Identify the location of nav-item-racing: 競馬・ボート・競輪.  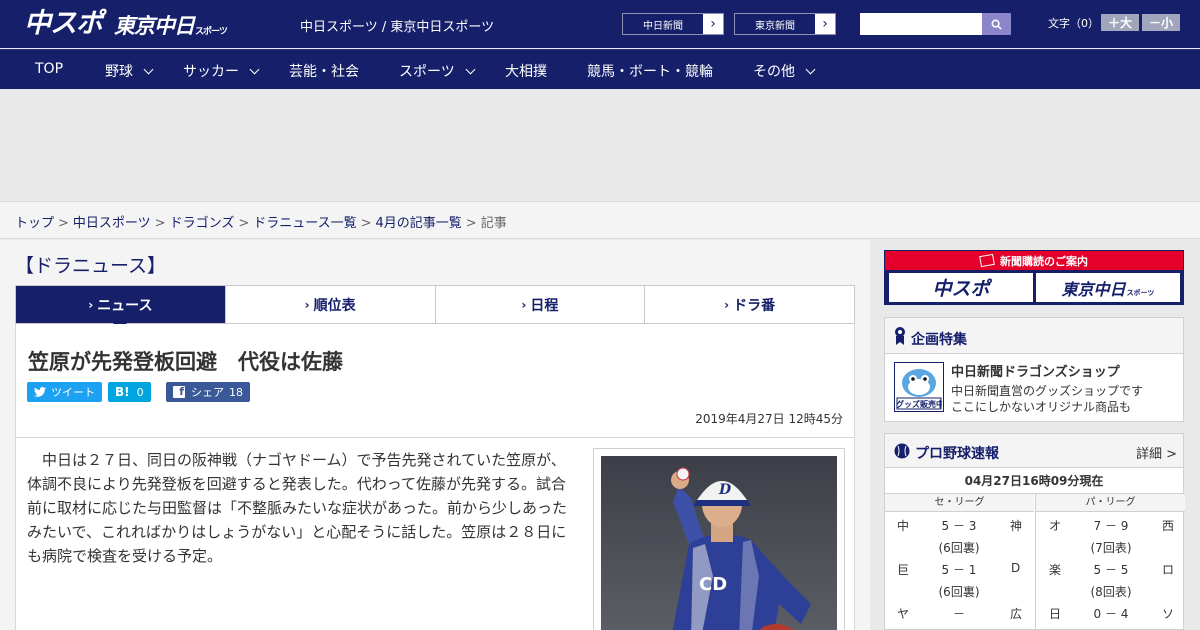
(650, 71).